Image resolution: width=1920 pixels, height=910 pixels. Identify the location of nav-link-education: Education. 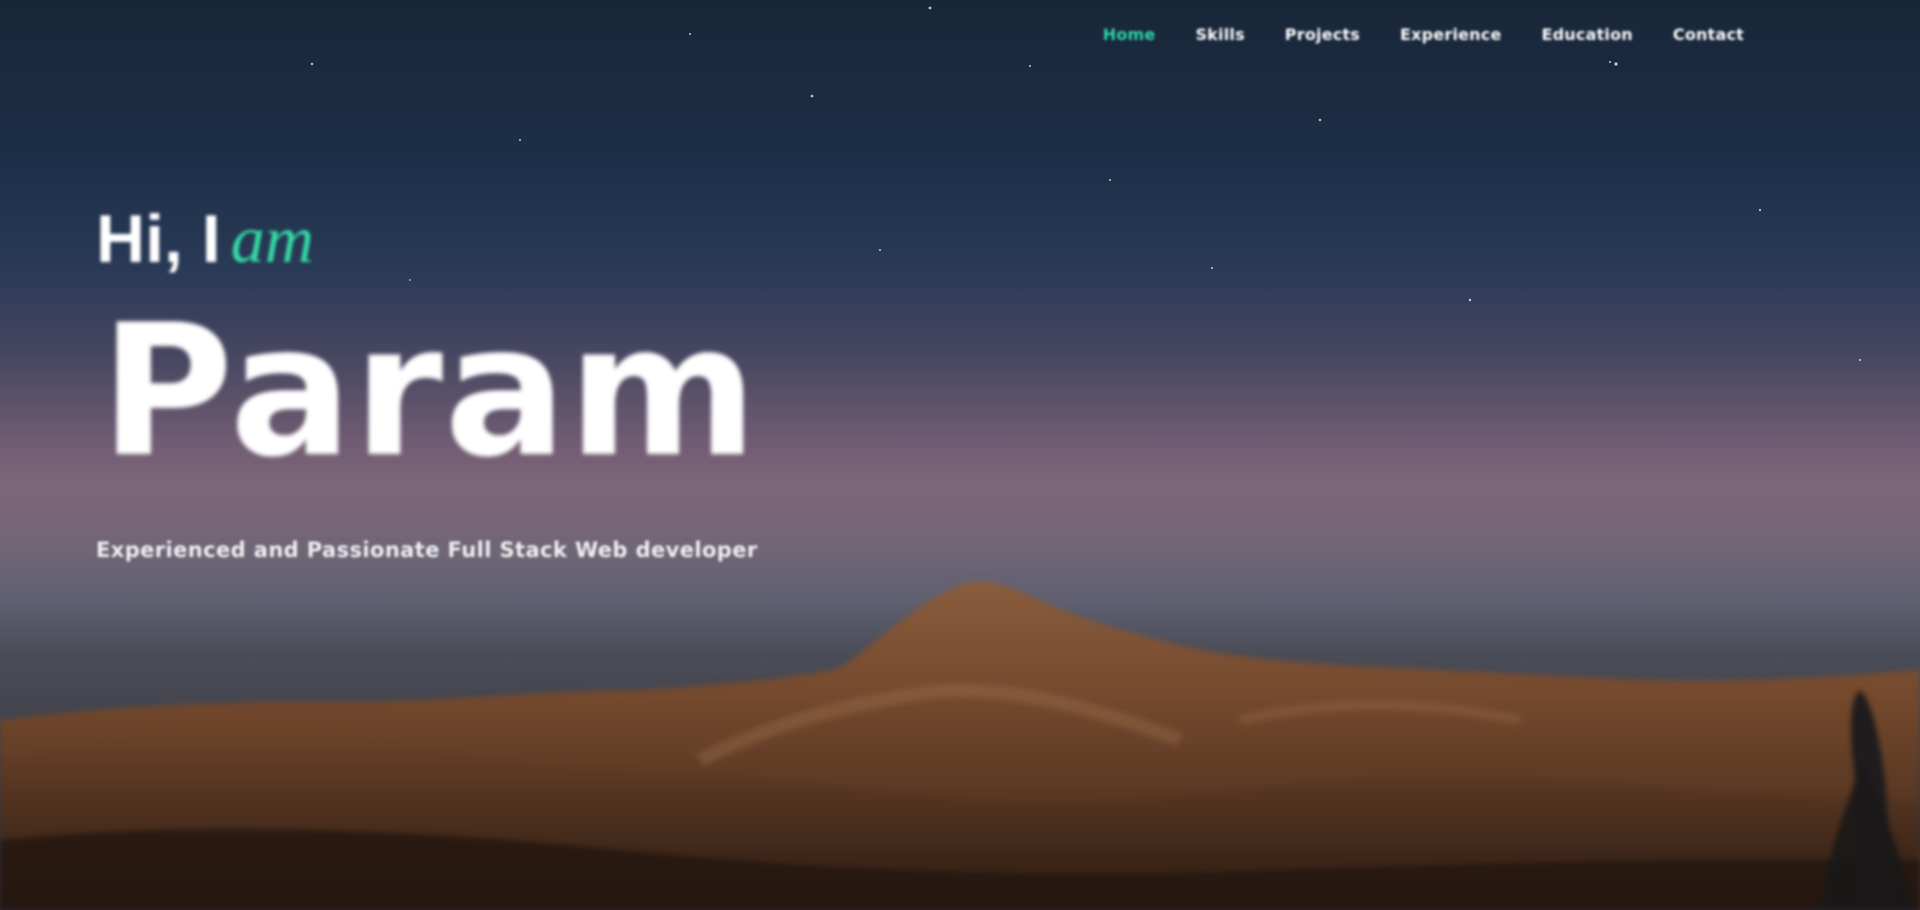
(1587, 34).